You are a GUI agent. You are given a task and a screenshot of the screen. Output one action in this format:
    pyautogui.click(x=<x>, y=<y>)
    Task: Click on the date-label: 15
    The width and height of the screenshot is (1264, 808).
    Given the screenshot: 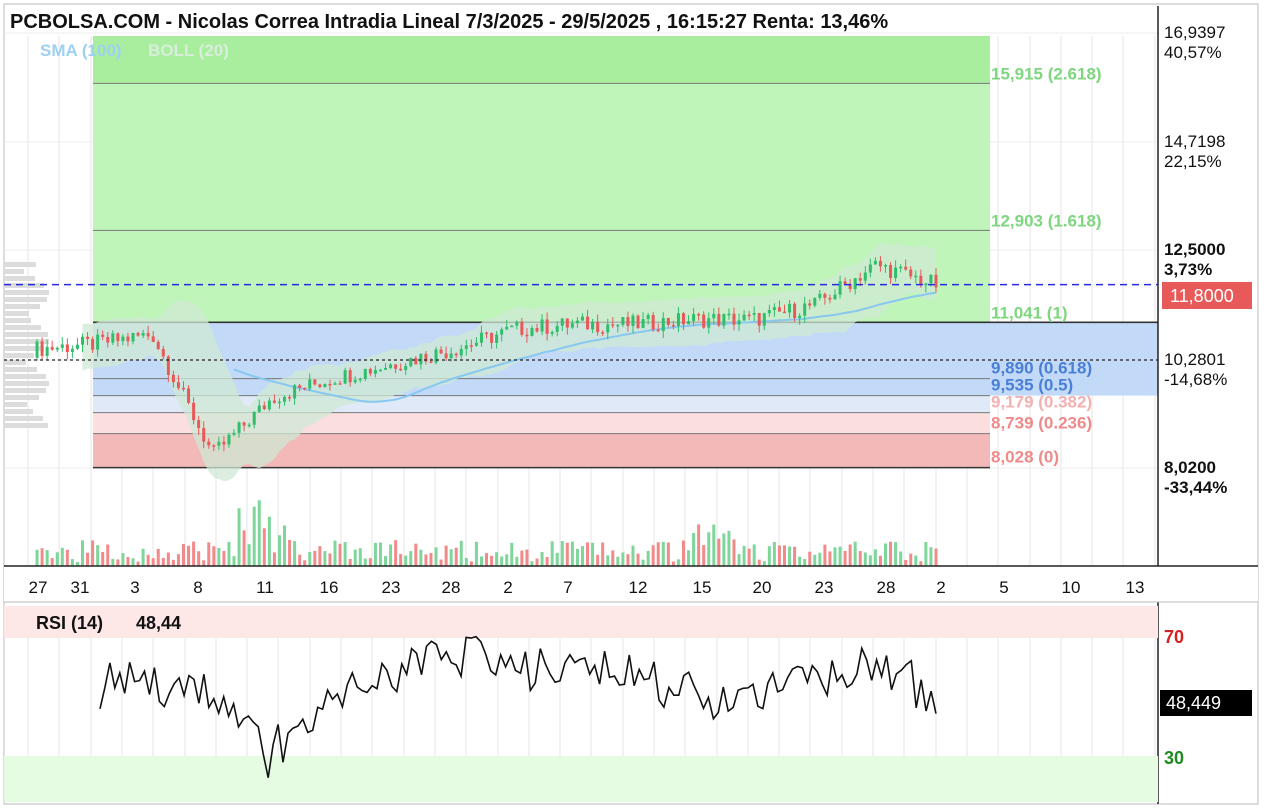 What is the action you would take?
    pyautogui.click(x=702, y=587)
    